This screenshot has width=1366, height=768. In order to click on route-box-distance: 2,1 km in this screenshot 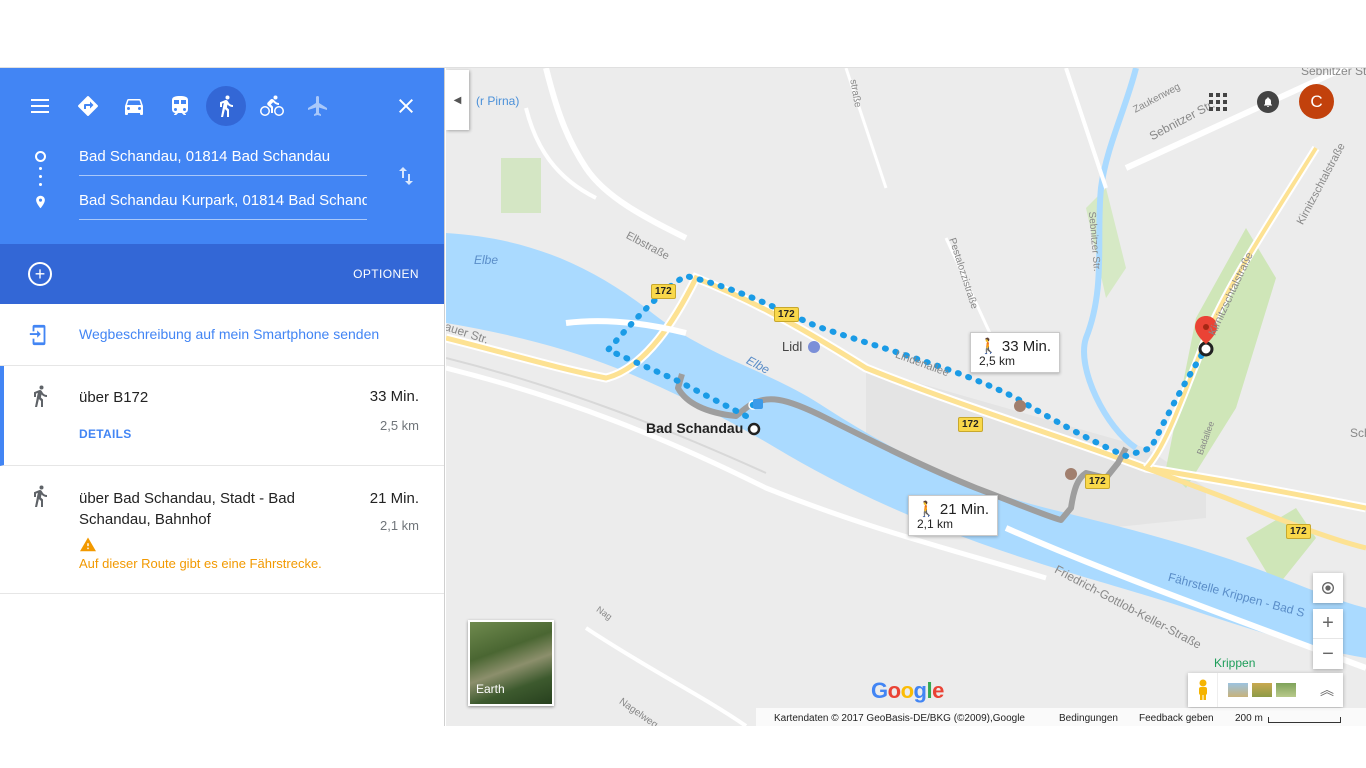, I will do `click(935, 524)`.